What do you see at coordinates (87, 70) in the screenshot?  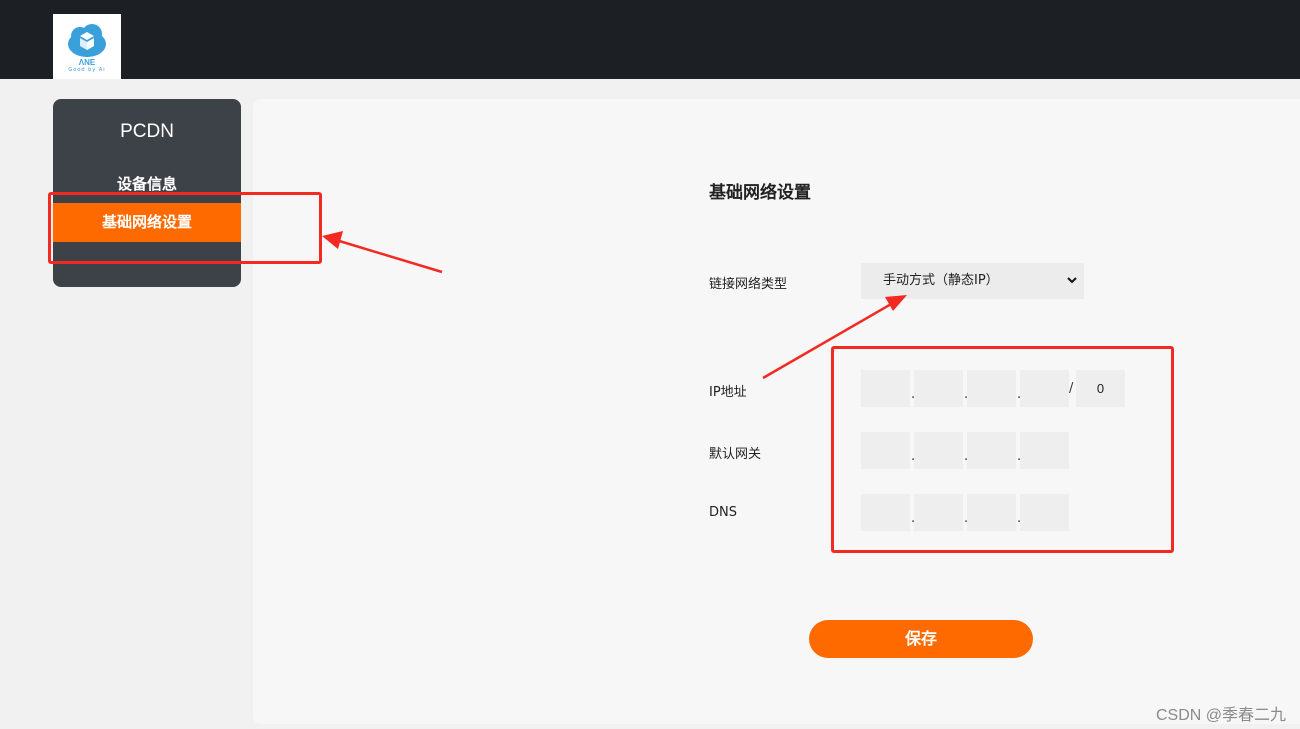 I see `logo-tagline: Good by Ai` at bounding box center [87, 70].